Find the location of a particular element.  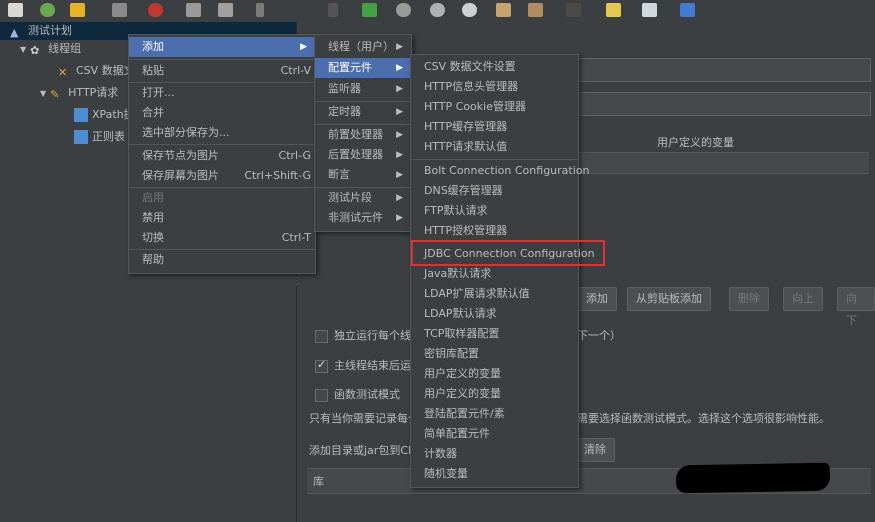

highlight-annotation-box is located at coordinates (508, 253).